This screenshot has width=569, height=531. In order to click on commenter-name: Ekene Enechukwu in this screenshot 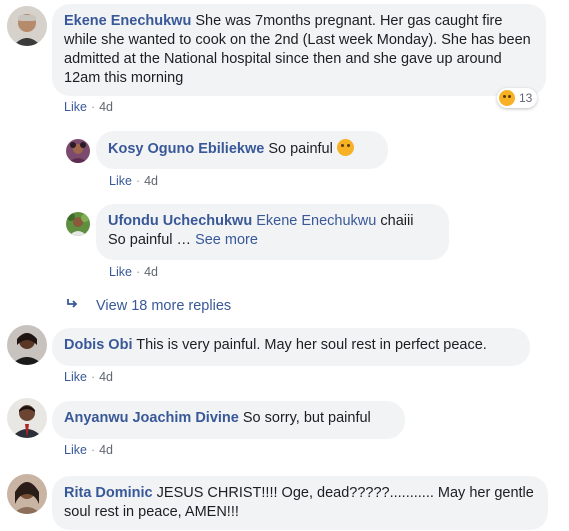, I will do `click(127, 21)`.